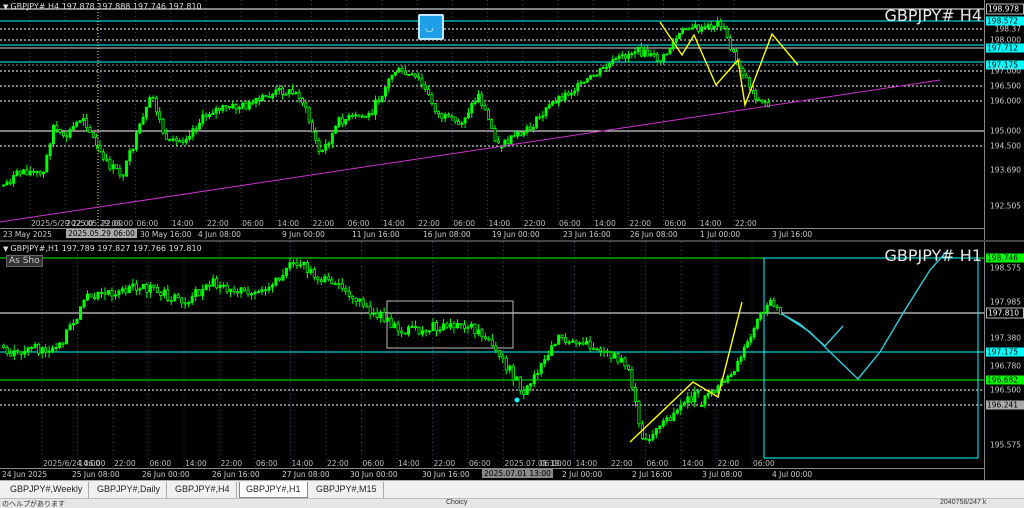 The image size is (1024, 508). I want to click on tab-gbpjpy-m15: GBPJPY#,M15, so click(347, 490).